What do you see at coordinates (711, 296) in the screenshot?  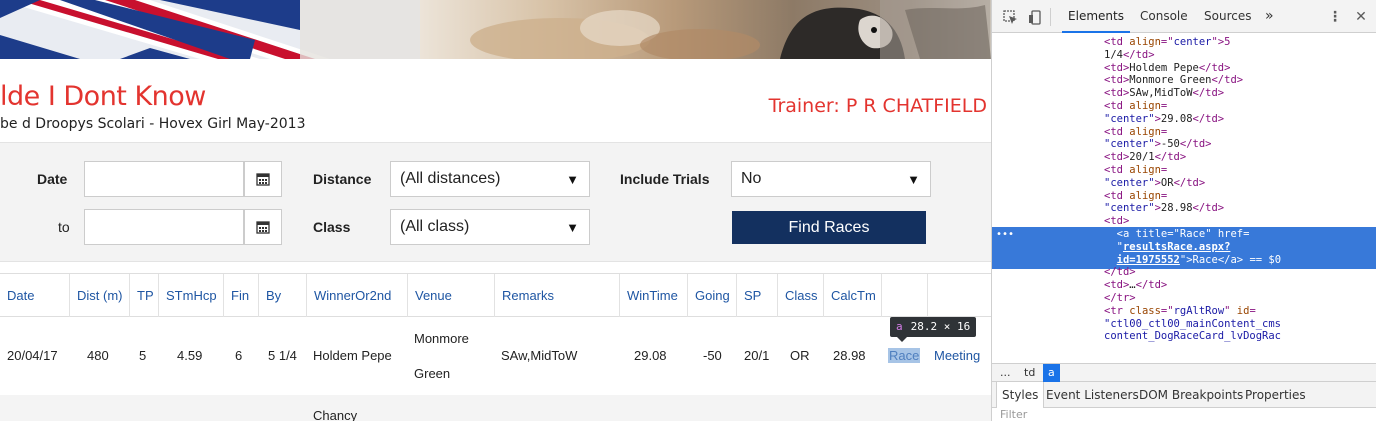 I see `column-header-going: Going` at bounding box center [711, 296].